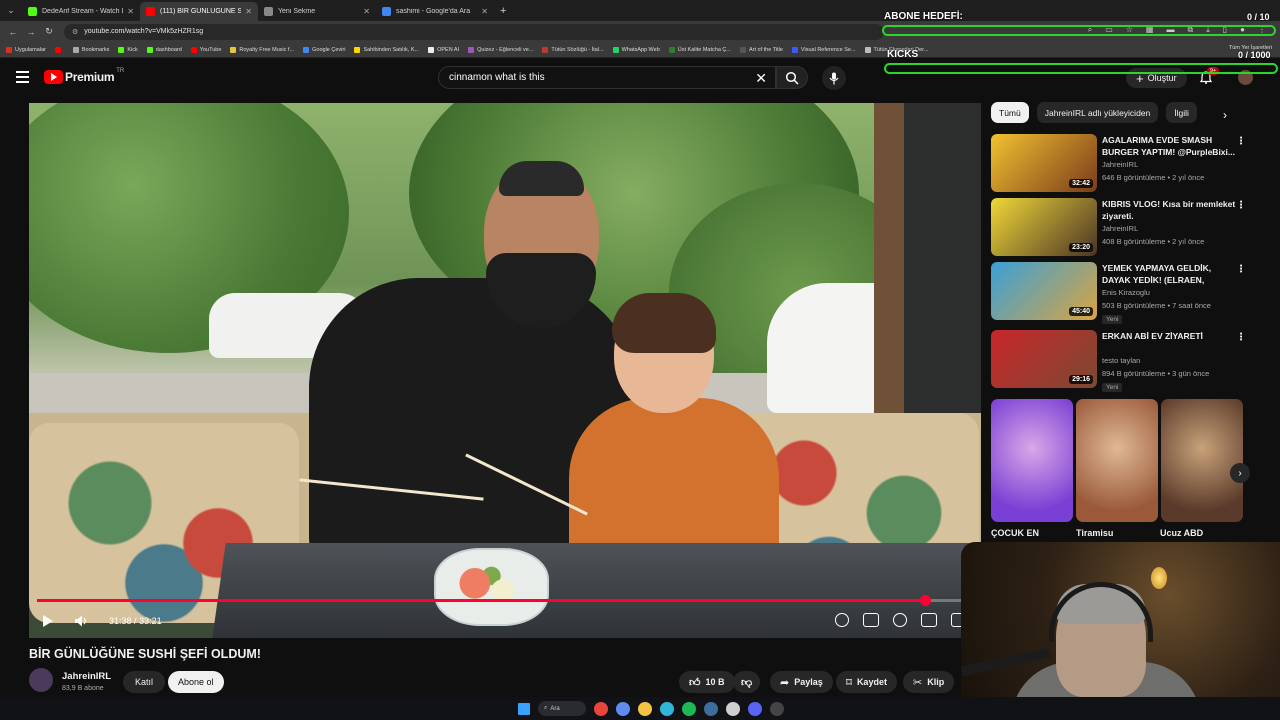 This screenshot has height=720, width=1280. Describe the element at coordinates (90, 49) in the screenshot. I see `bookmark-item: Bookmarks` at that location.